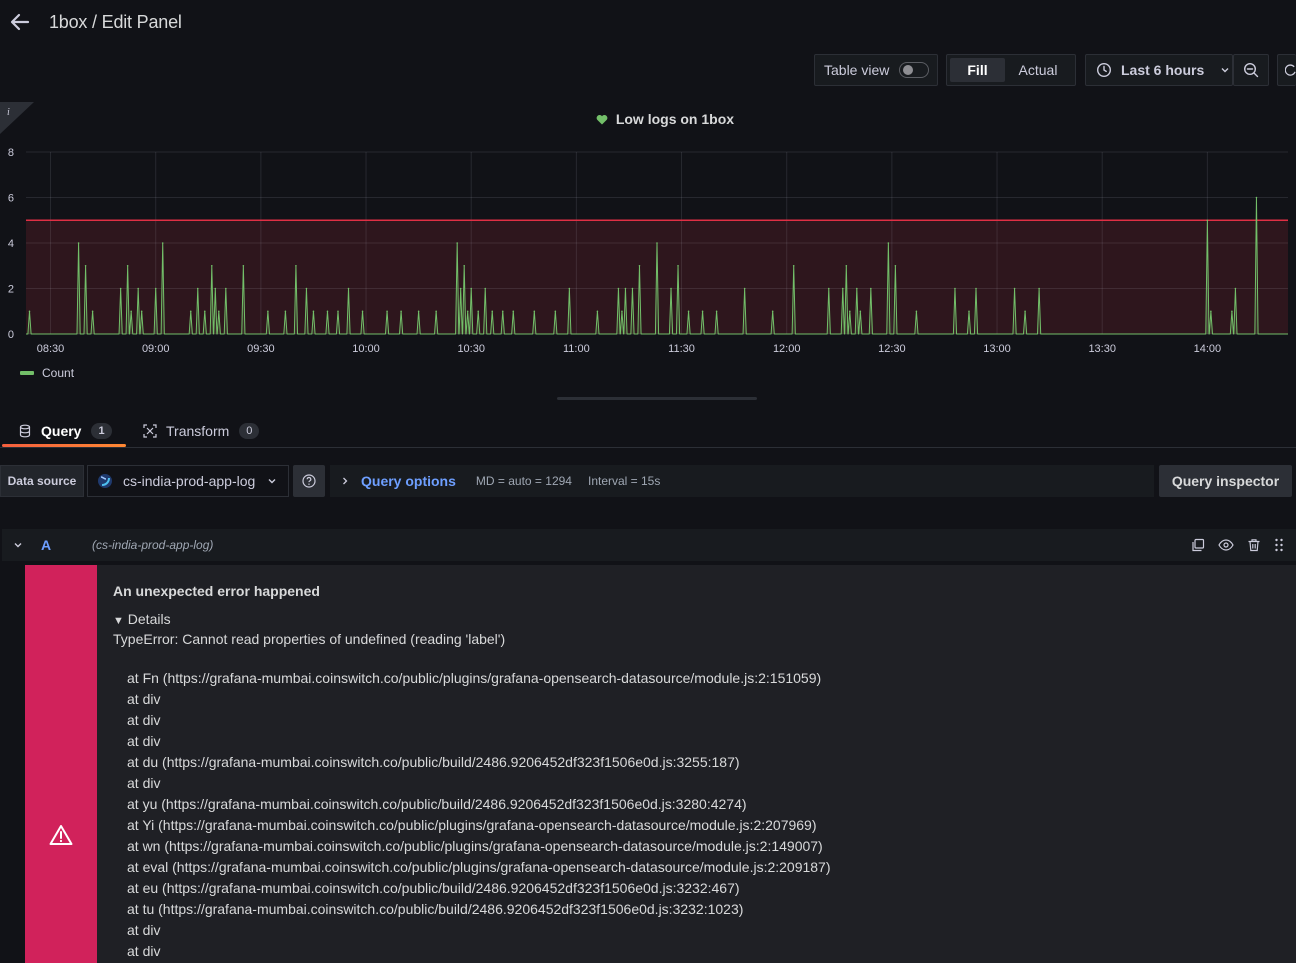 The image size is (1296, 963). Describe the element at coordinates (1198, 545) in the screenshot. I see `duplicate-icon` at that location.